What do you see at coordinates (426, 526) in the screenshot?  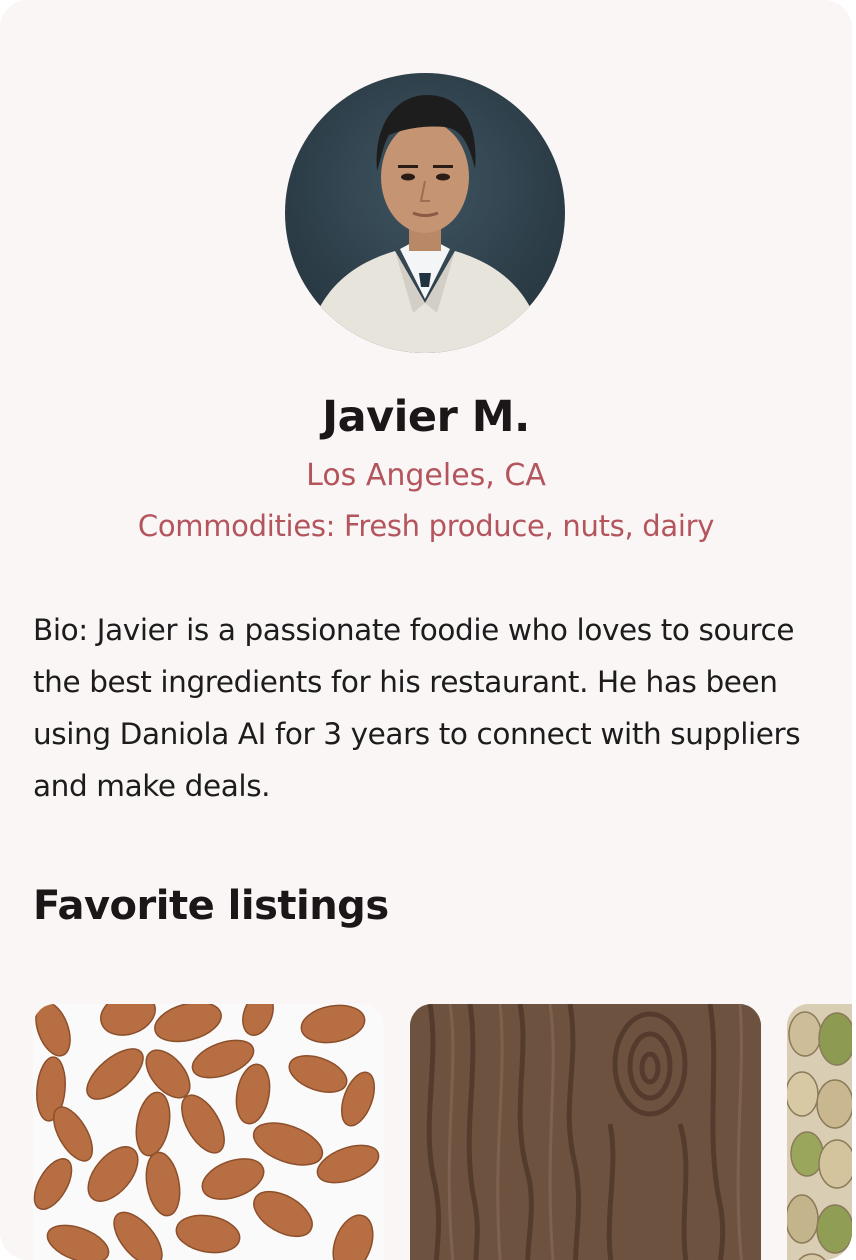 I see `profile-commodities: Commodities: Fresh produce, nuts, dairy` at bounding box center [426, 526].